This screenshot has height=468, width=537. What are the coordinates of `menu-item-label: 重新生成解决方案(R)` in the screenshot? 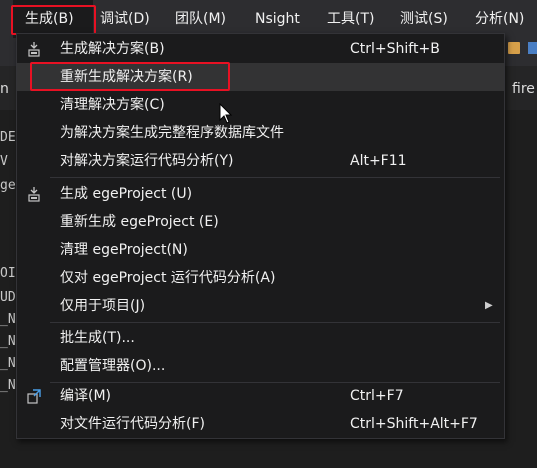 It's located at (126, 77).